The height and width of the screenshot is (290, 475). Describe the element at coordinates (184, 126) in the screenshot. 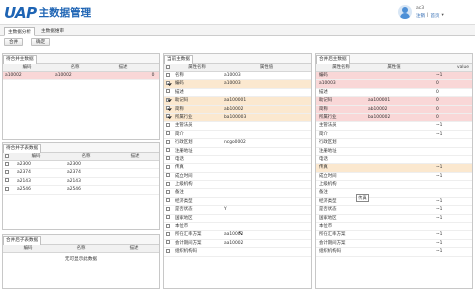

I see `cell-attr-name: 主管法员` at that location.